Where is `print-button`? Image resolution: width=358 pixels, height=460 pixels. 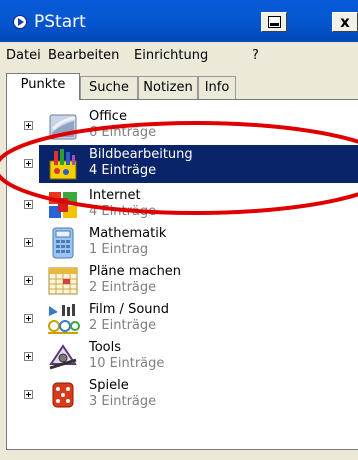
print-button is located at coordinates (274, 22).